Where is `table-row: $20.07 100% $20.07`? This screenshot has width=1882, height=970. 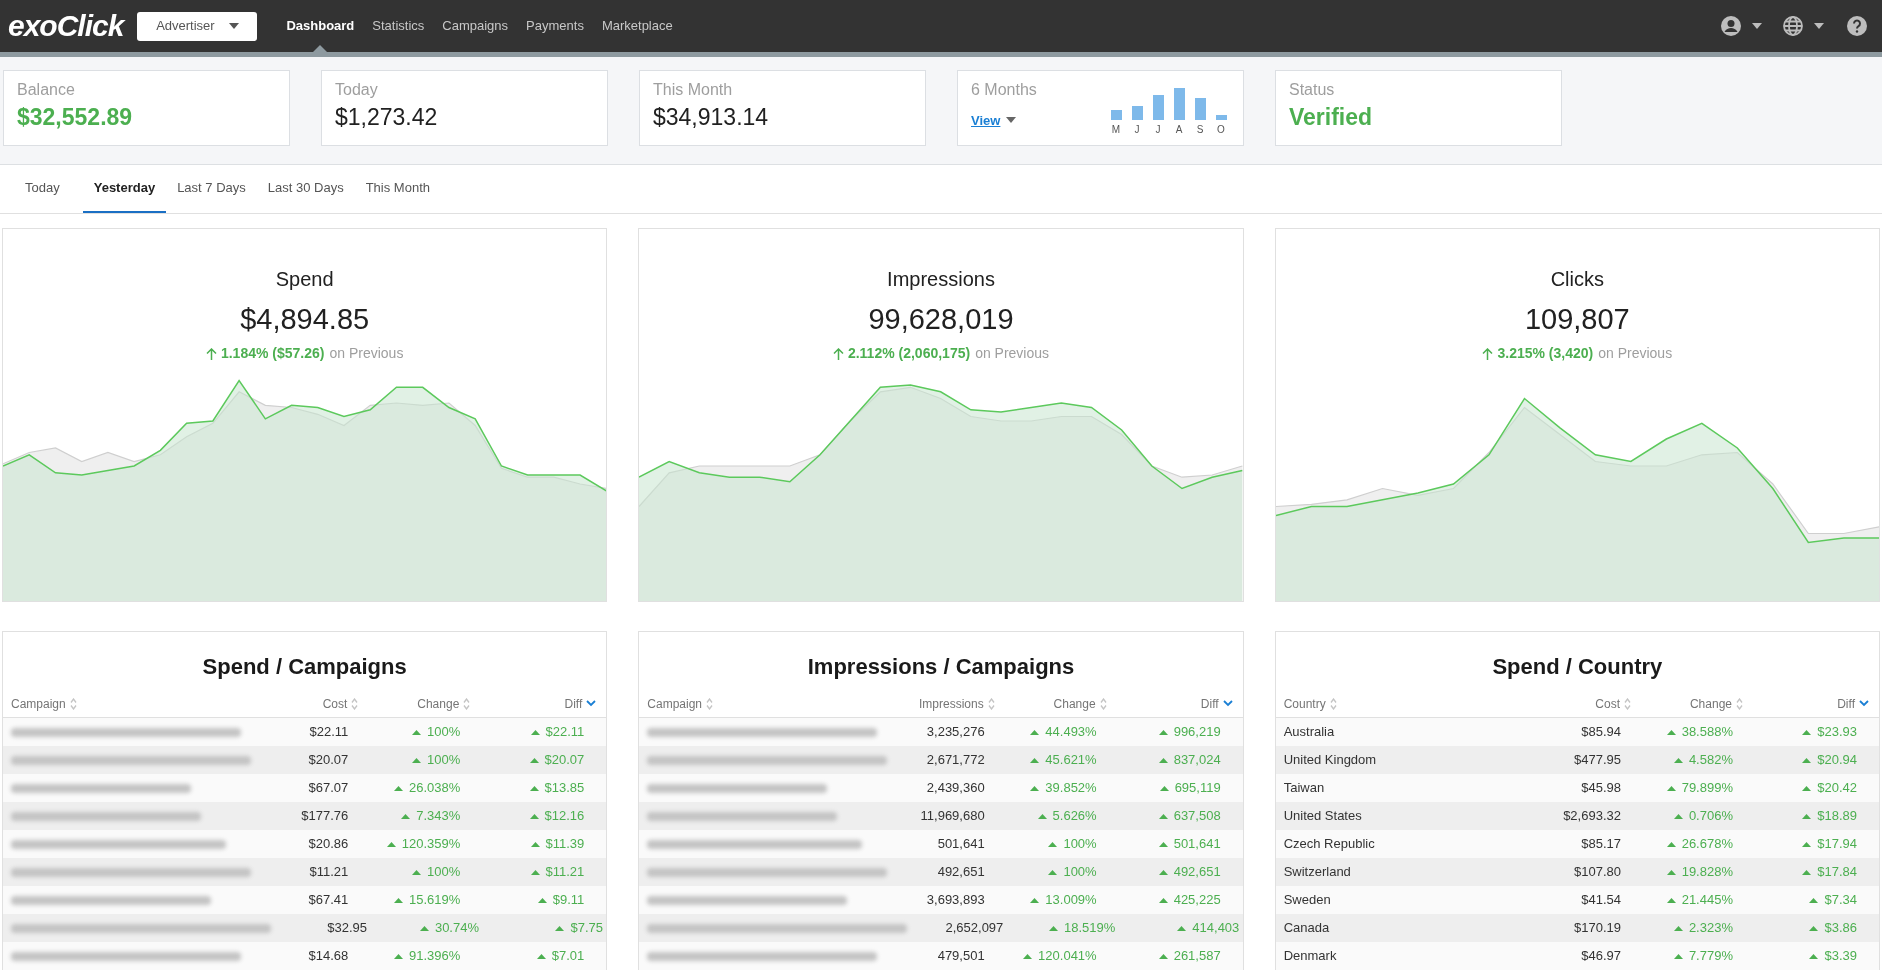
table-row: $20.07 100% $20.07 is located at coordinates (305, 760).